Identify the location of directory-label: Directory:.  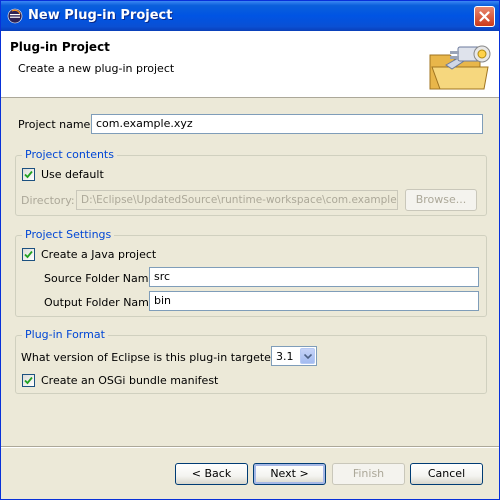
(48, 200).